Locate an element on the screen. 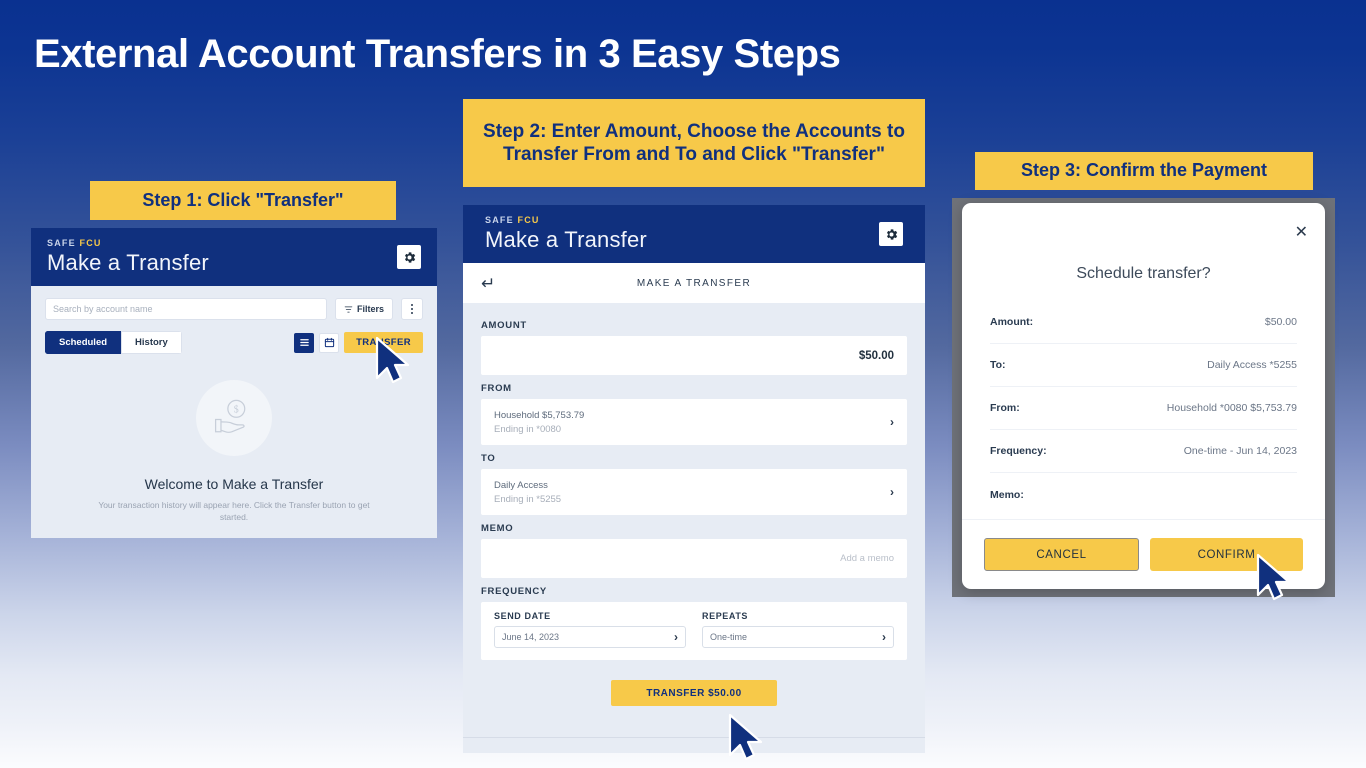 The width and height of the screenshot is (1366, 768). from-label: FROM is located at coordinates (496, 388).